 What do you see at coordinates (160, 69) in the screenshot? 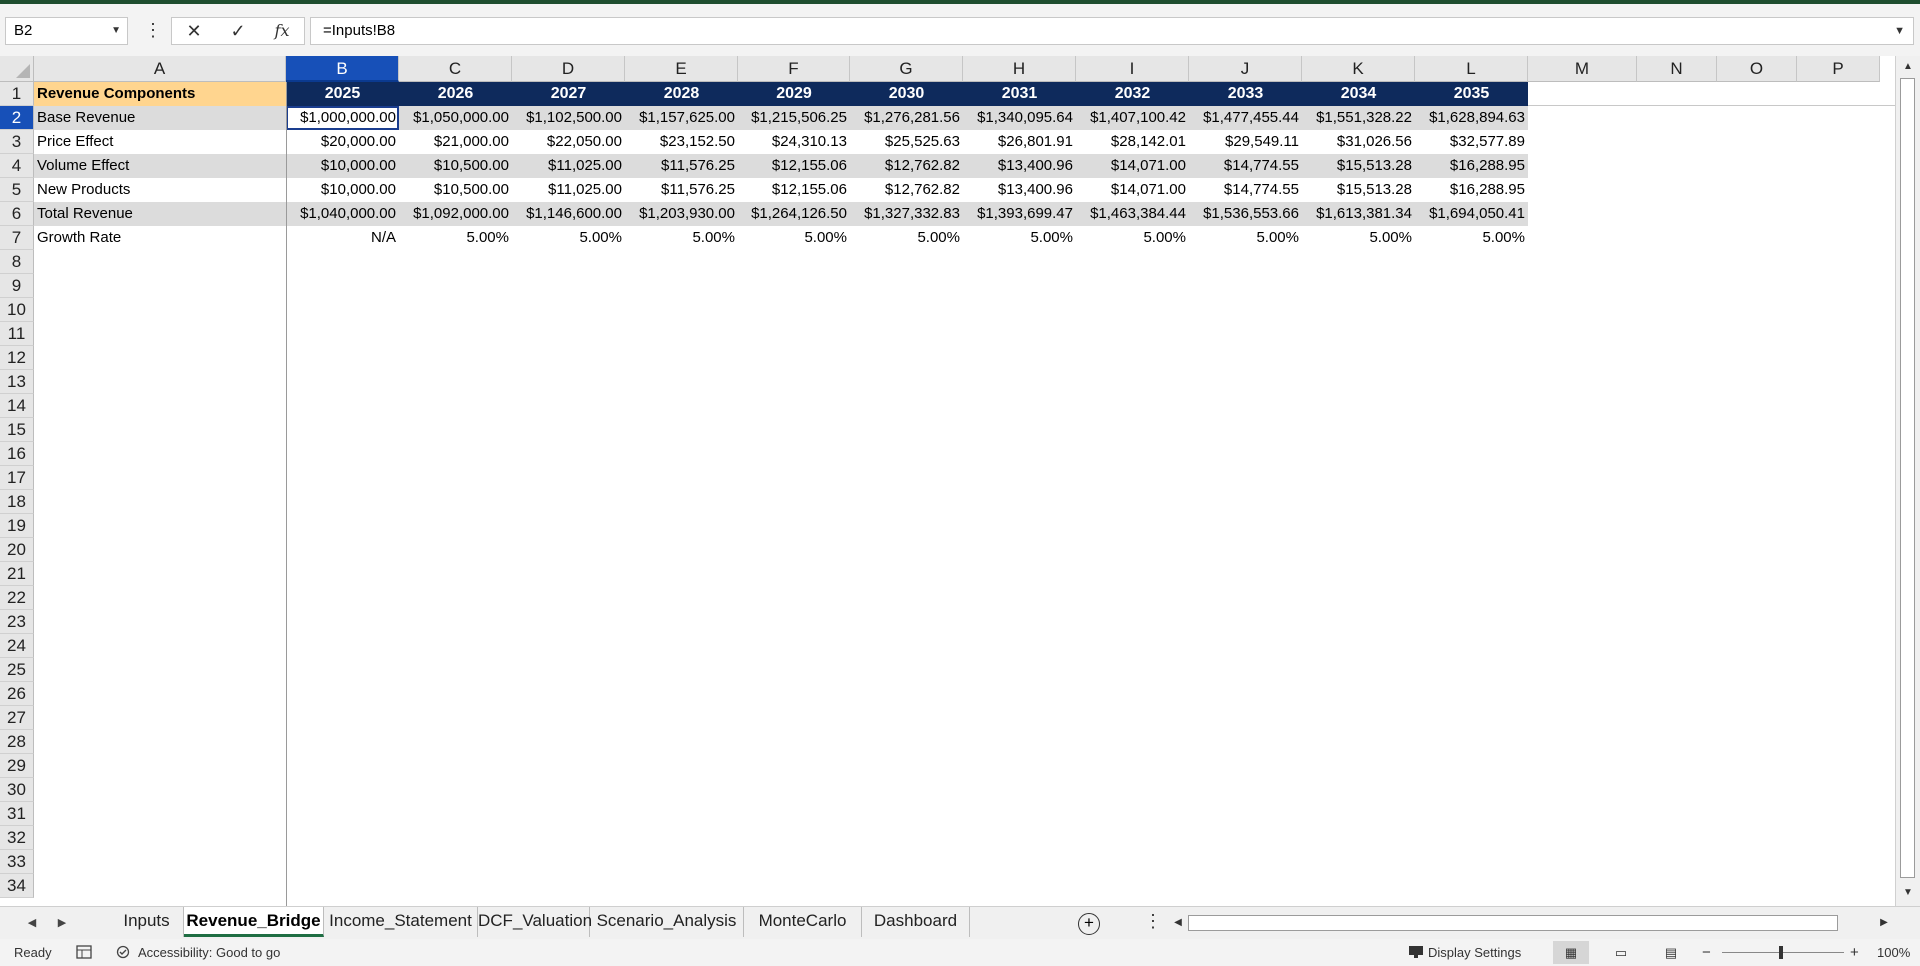
I see `column-header-a: A` at bounding box center [160, 69].